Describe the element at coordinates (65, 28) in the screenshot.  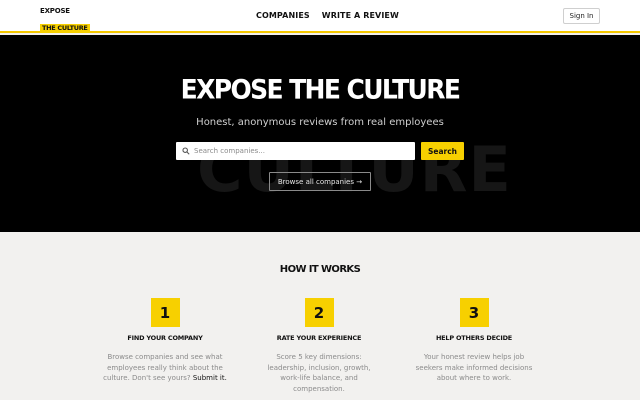
I see `logo-line2: THE CULTURE` at that location.